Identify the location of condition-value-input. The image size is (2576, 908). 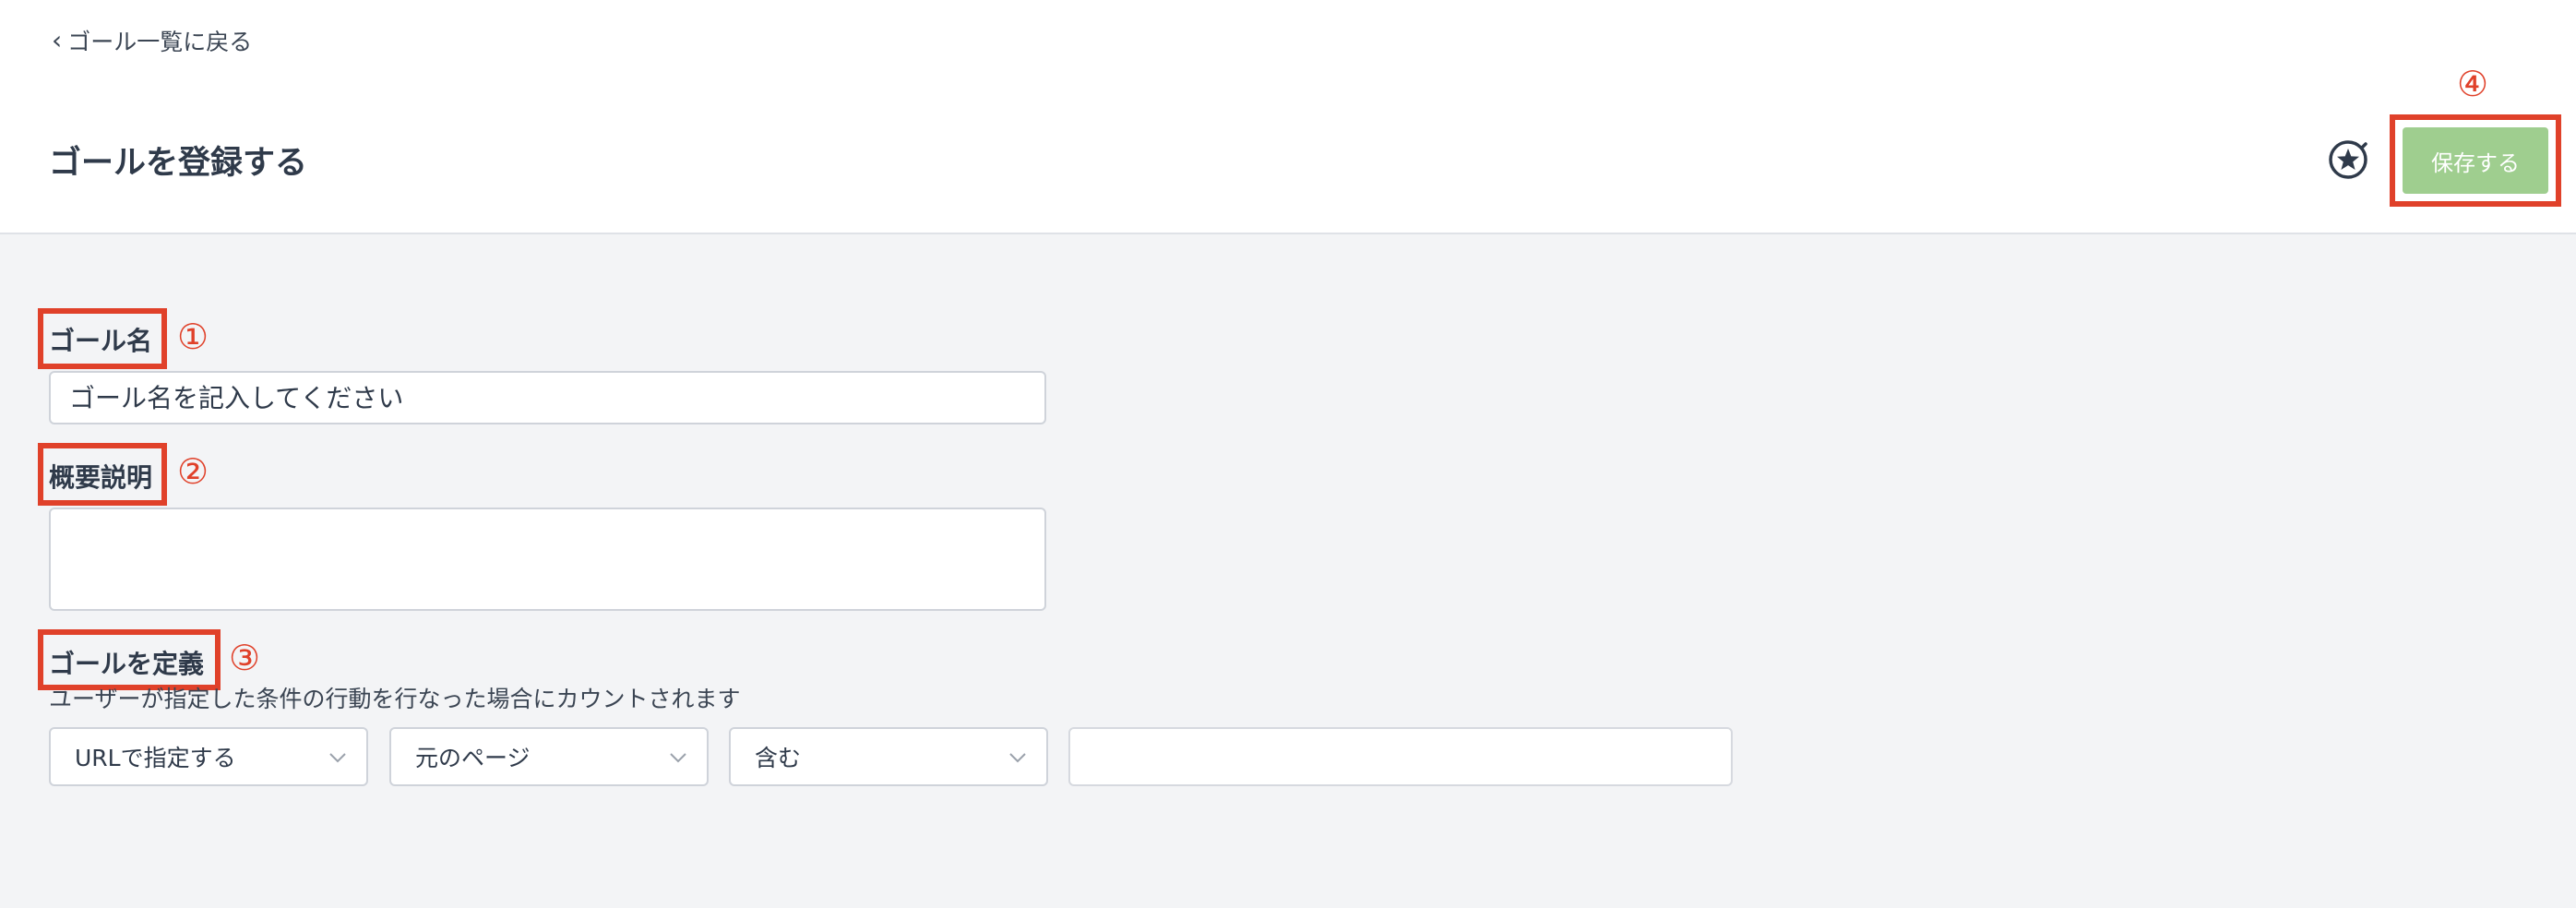
(1400, 756).